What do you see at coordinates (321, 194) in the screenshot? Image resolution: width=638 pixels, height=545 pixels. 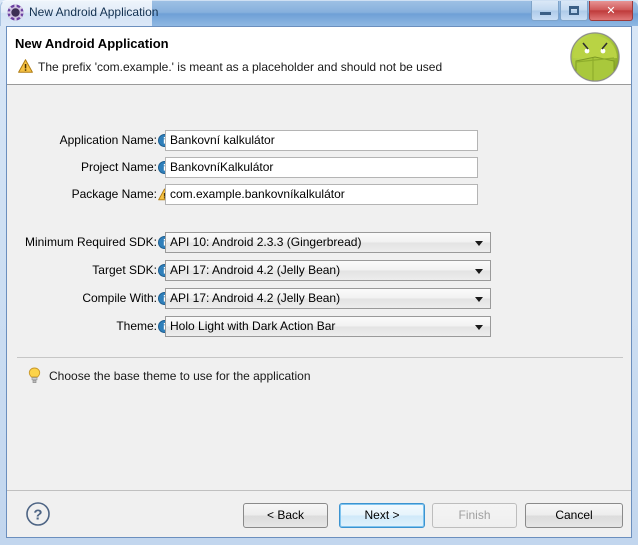 I see `input-package-name: com.example.bankovníkalkulátor` at bounding box center [321, 194].